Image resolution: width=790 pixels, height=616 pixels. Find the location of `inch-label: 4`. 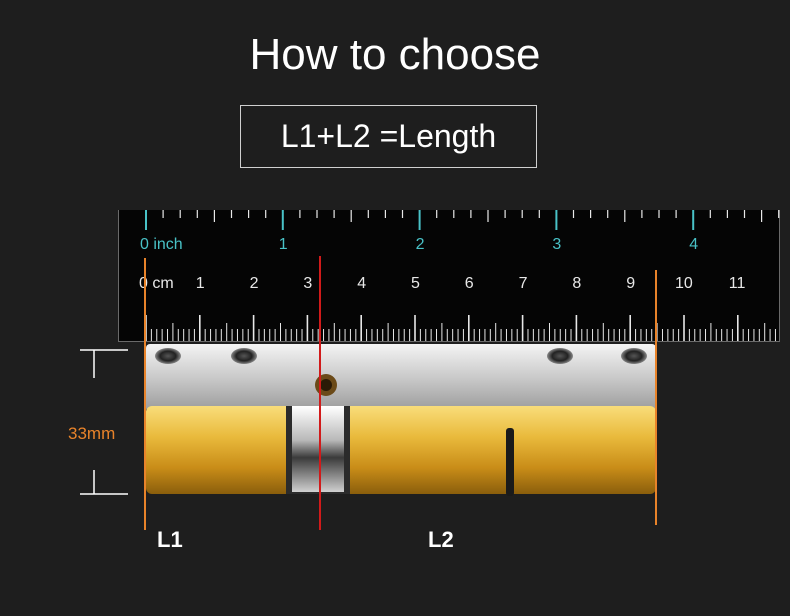

inch-label: 4 is located at coordinates (694, 244).